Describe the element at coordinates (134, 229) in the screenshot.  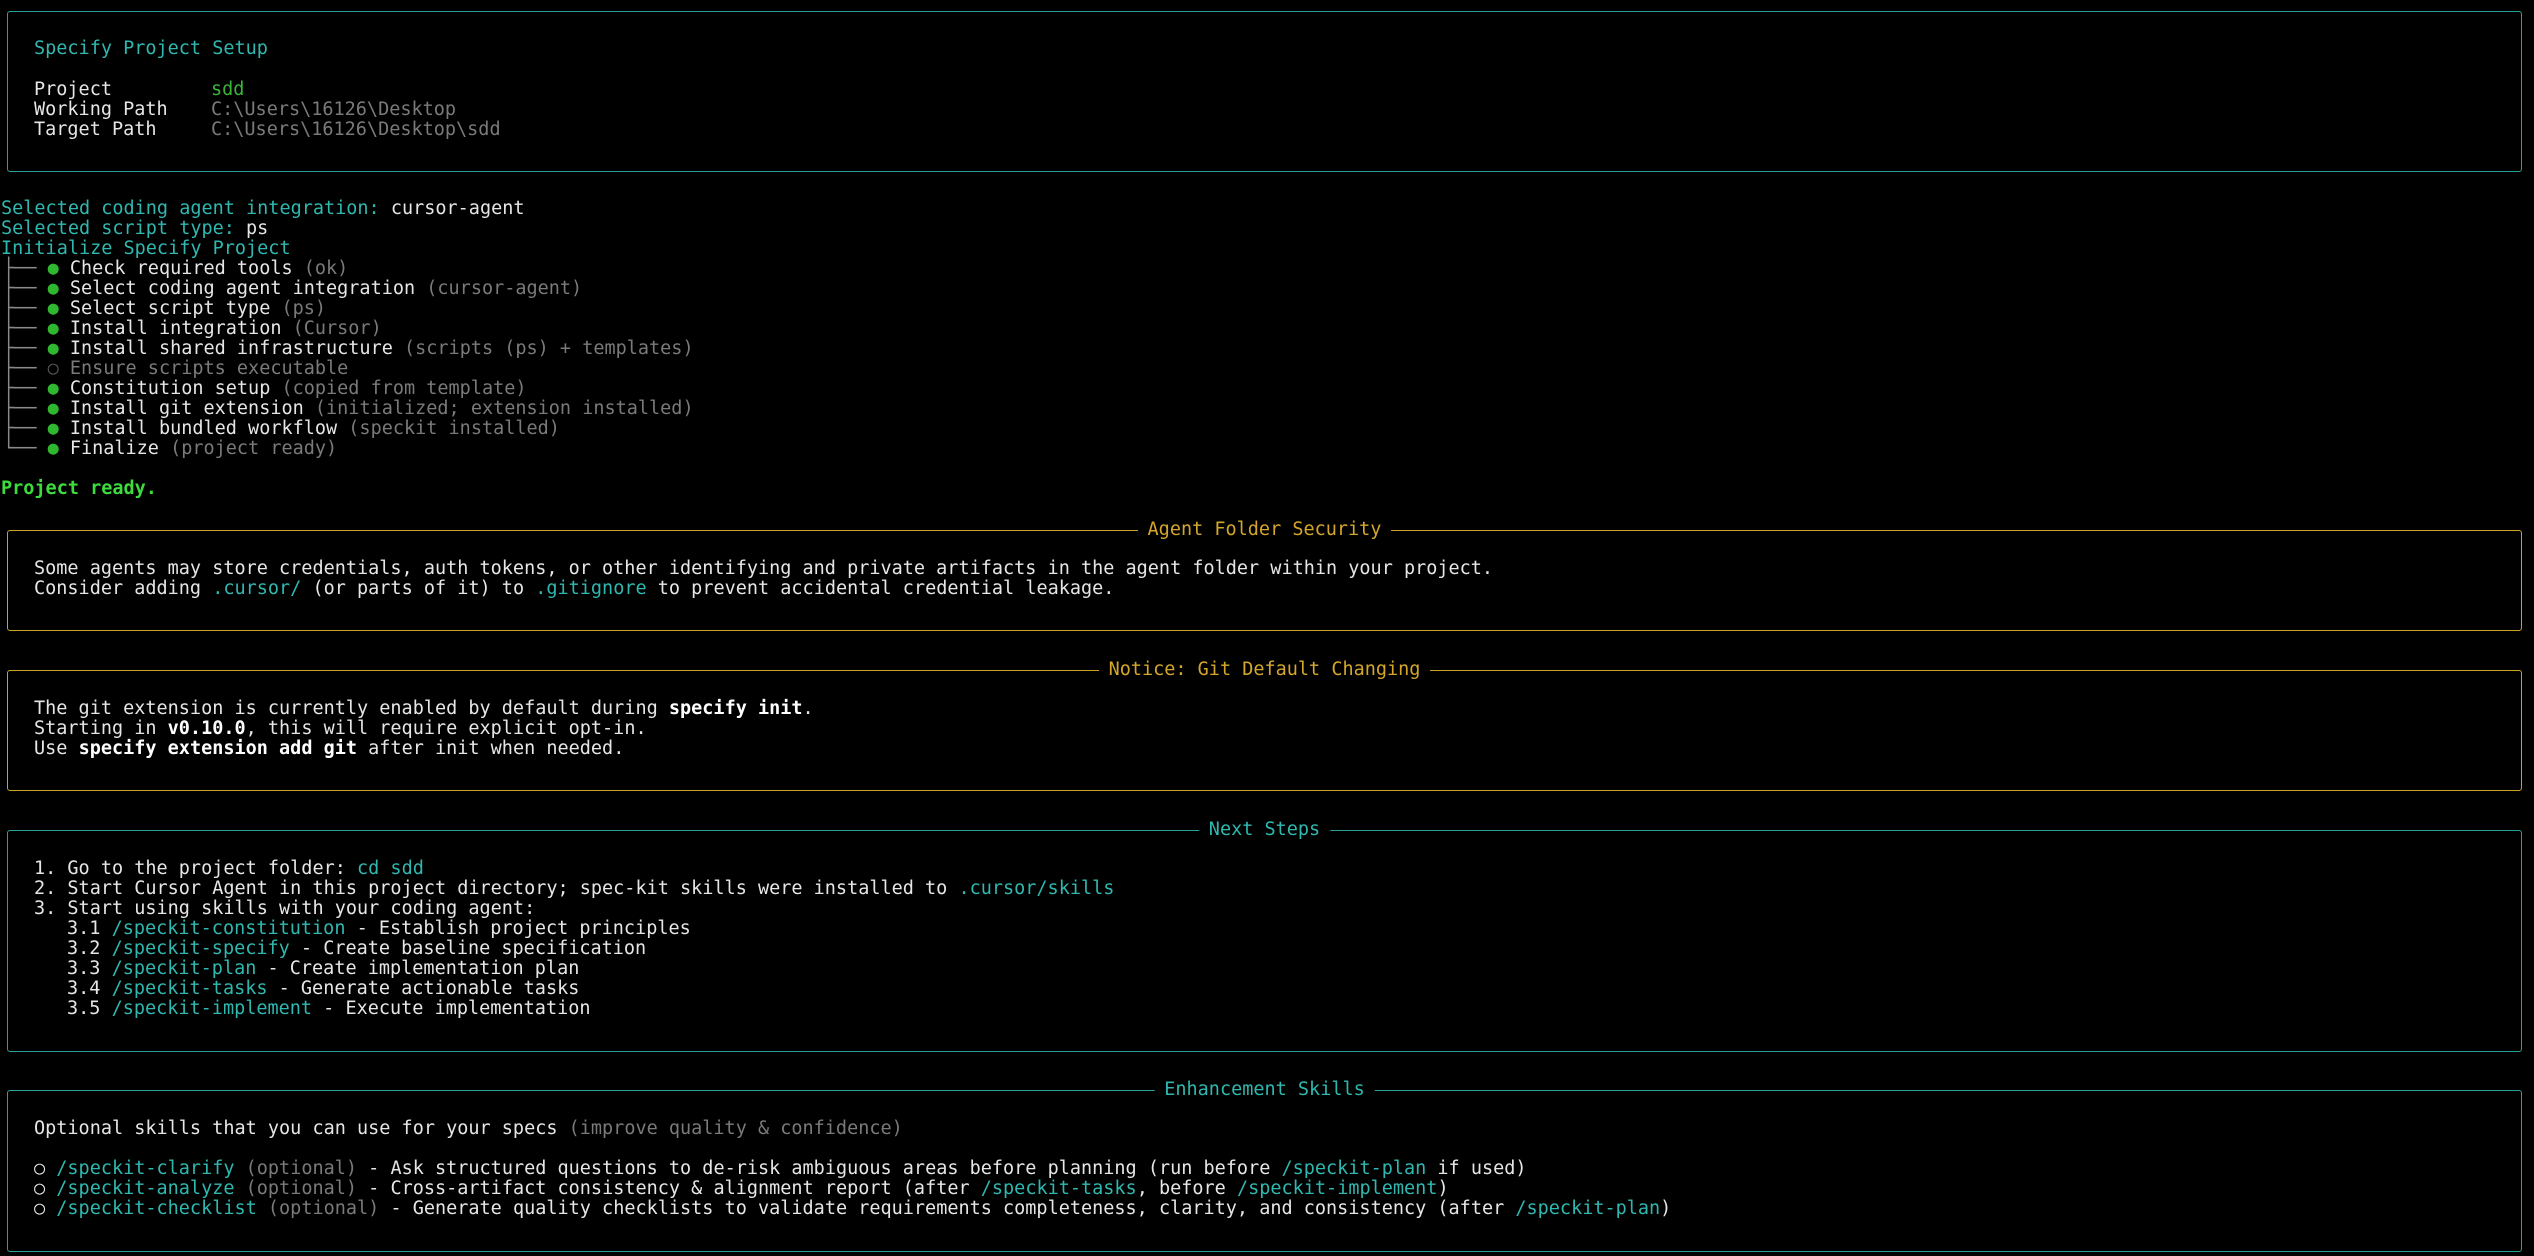
I see `script-selection: Selected script type: ps` at that location.